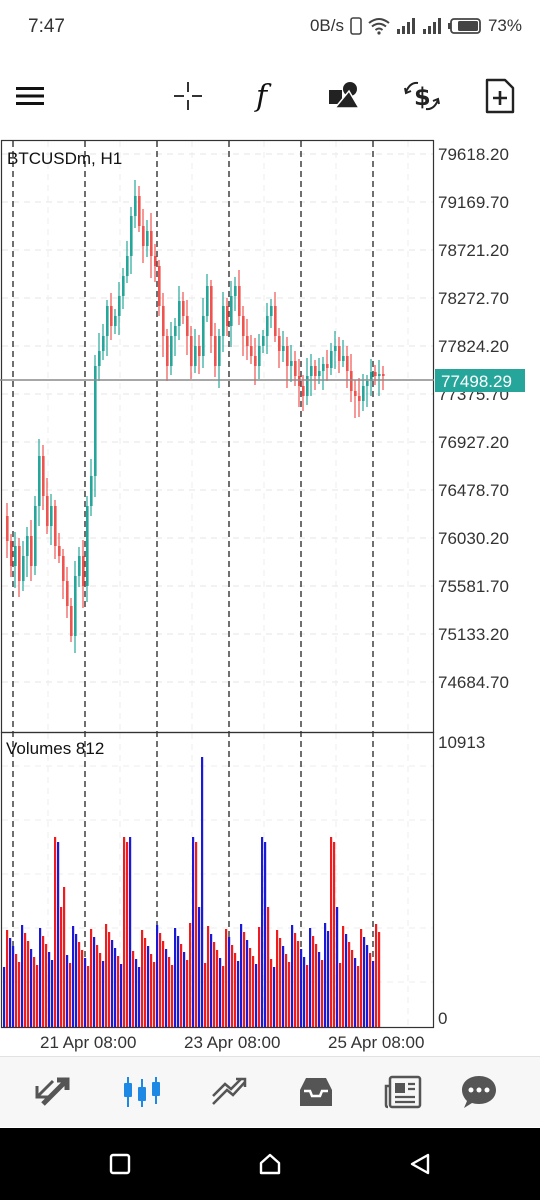  What do you see at coordinates (229, 1092) in the screenshot?
I see `nav-trade` at bounding box center [229, 1092].